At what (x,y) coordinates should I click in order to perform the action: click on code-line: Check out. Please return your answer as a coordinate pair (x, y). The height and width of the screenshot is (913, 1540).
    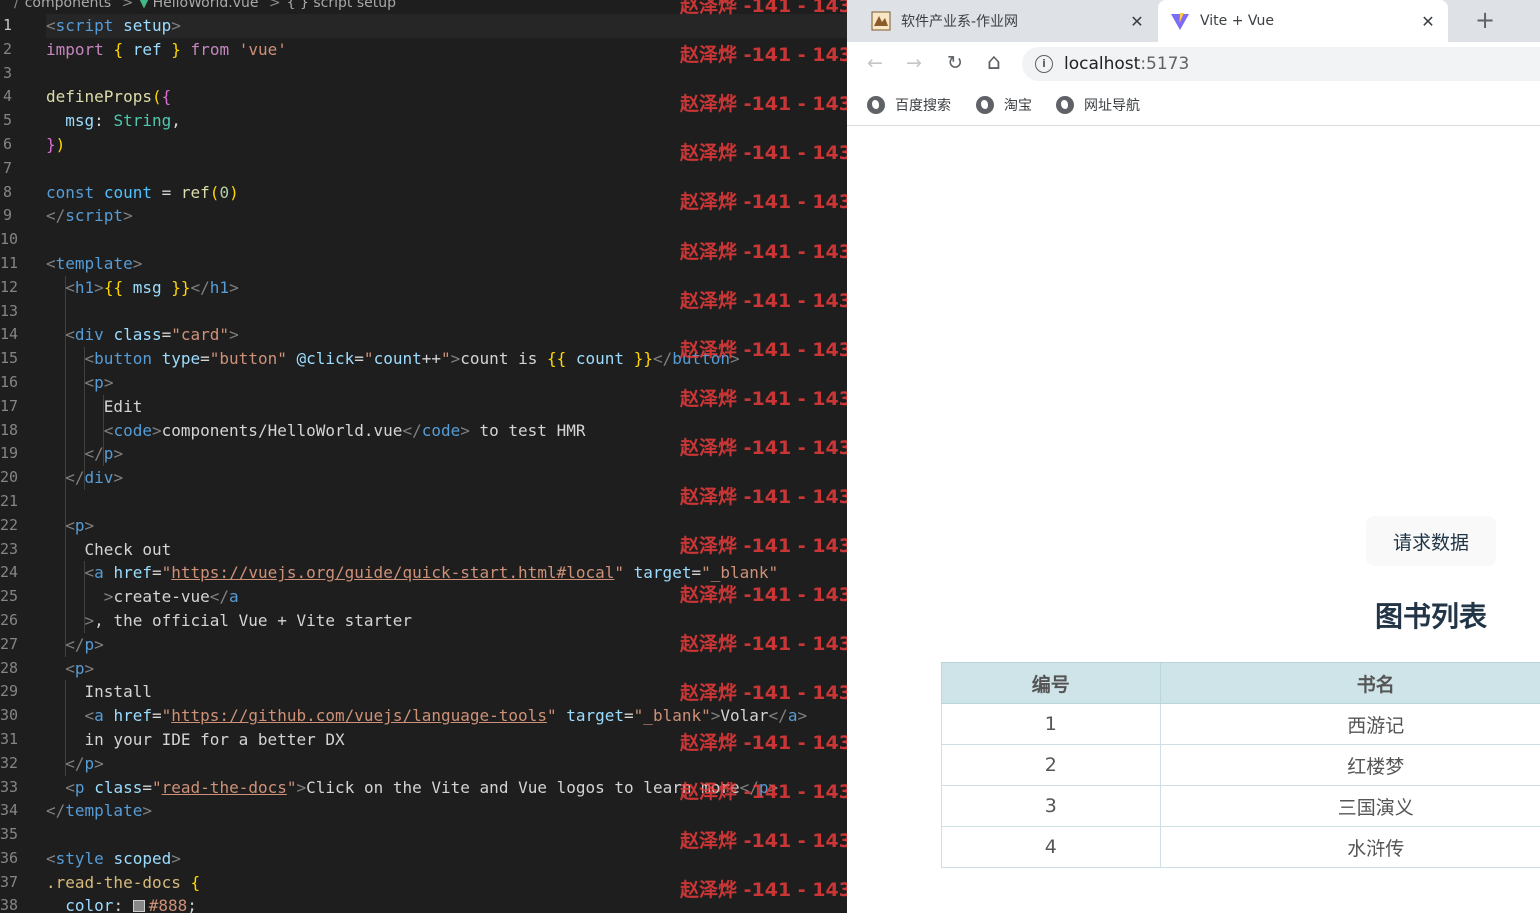
    Looking at the image, I should click on (446, 550).